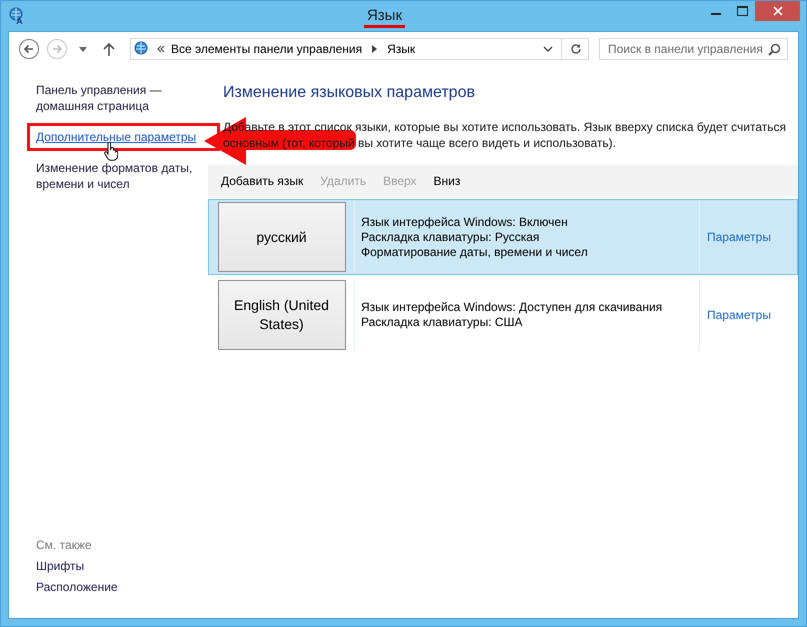 This screenshot has height=627, width=807. What do you see at coordinates (262, 181) in the screenshot?
I see `toolbar-button: Добавить язык` at bounding box center [262, 181].